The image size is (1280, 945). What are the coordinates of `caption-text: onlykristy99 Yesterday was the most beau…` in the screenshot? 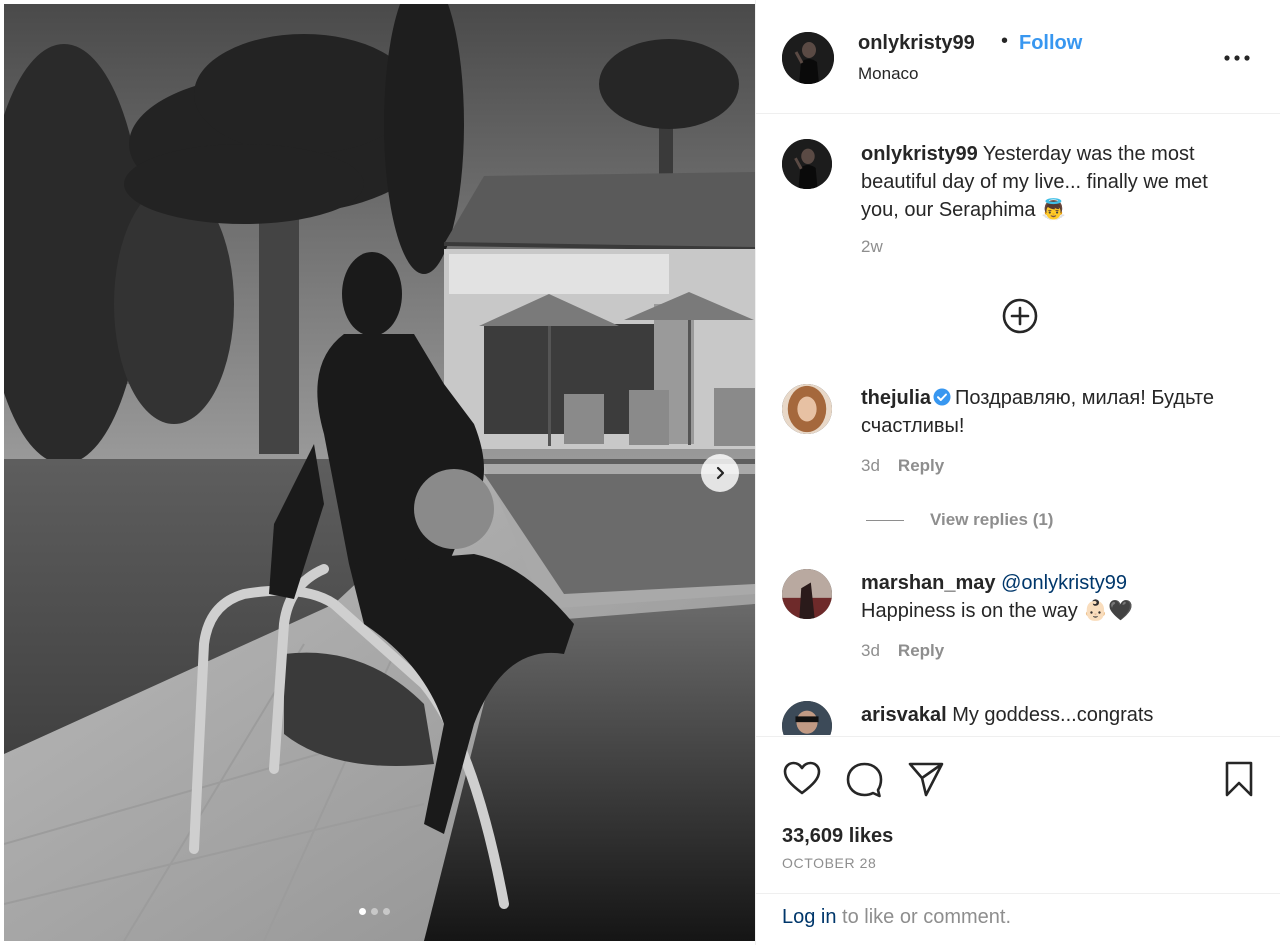 It's located at (1051, 182).